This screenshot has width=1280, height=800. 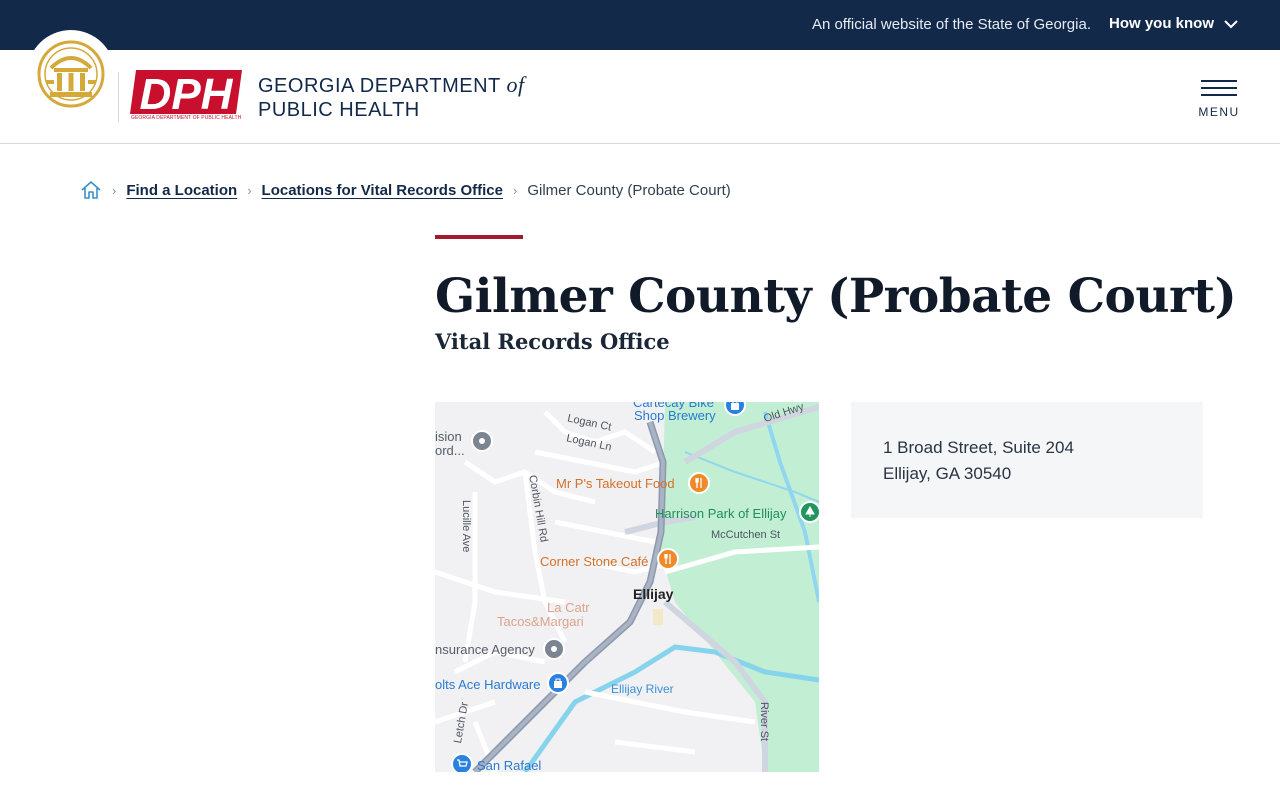 I want to click on org-name-line2: PUBLIC HEALTH, so click(x=339, y=110).